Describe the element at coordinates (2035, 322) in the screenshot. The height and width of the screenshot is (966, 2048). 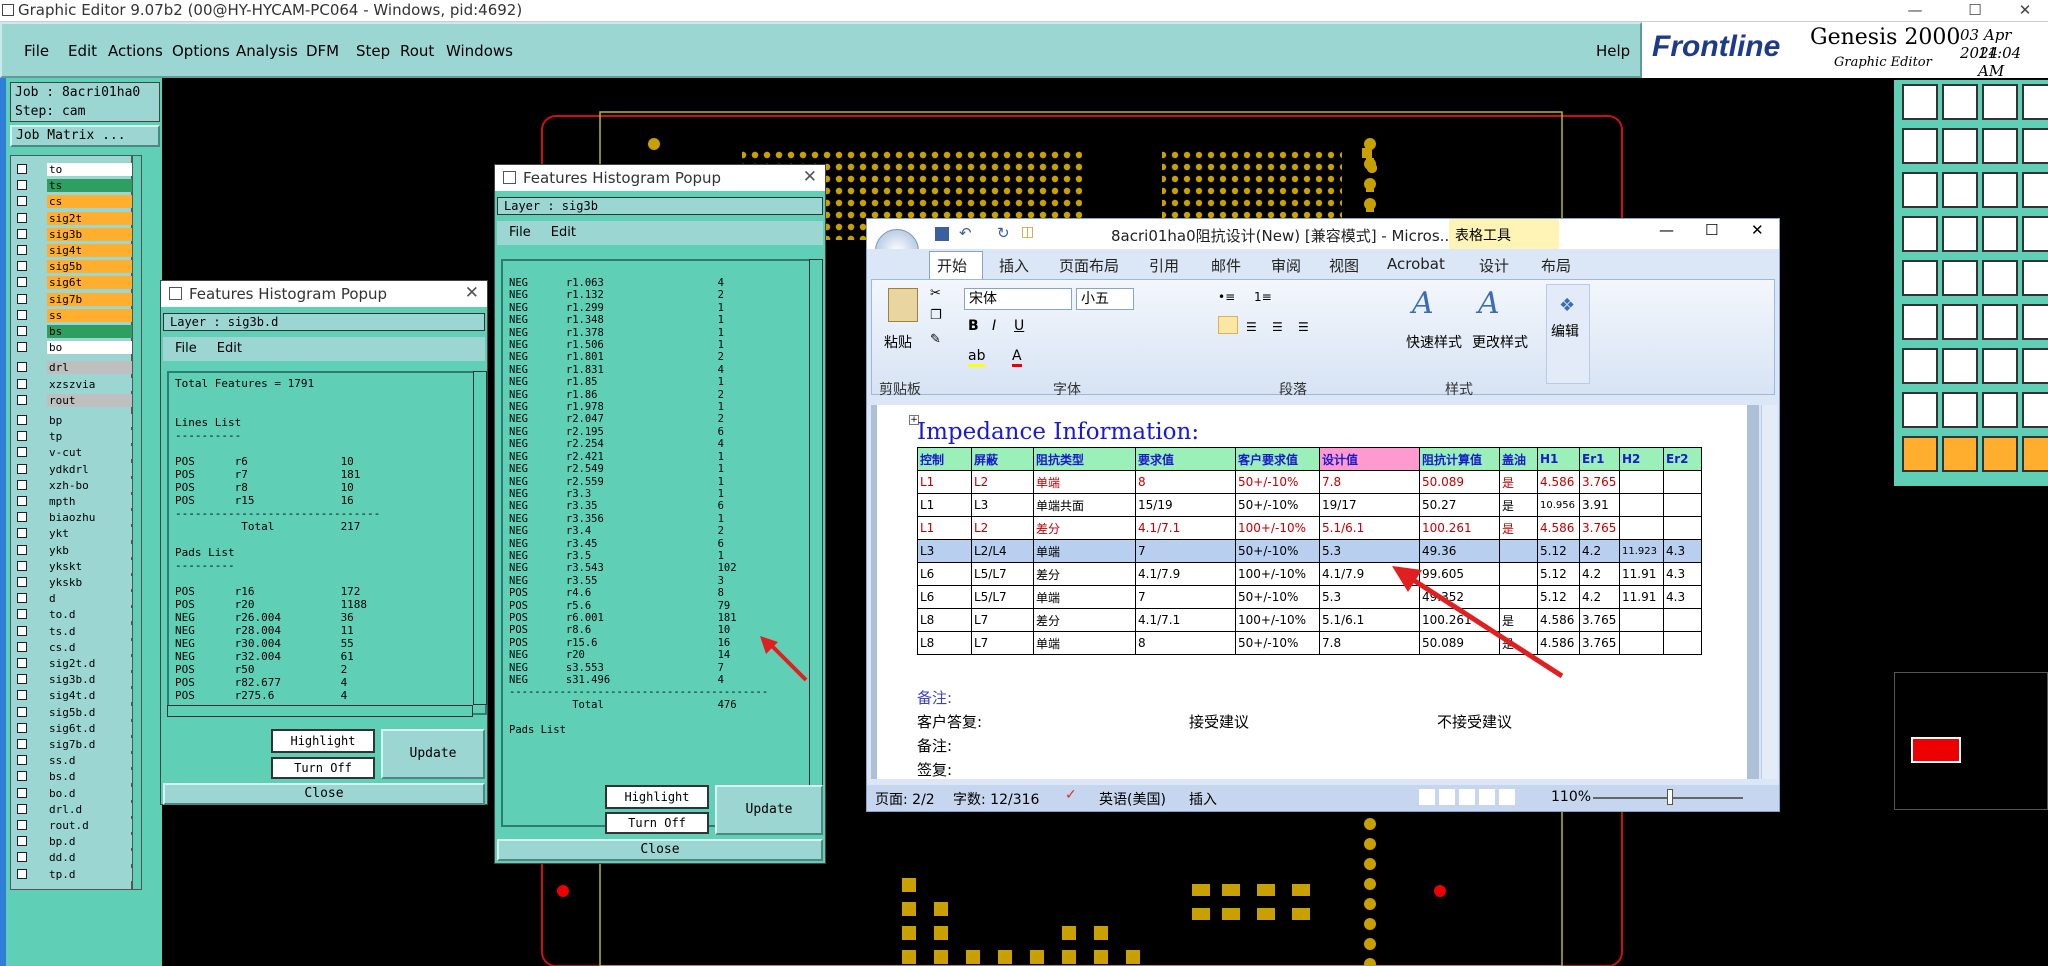
I see `panel-tool-icon` at that location.